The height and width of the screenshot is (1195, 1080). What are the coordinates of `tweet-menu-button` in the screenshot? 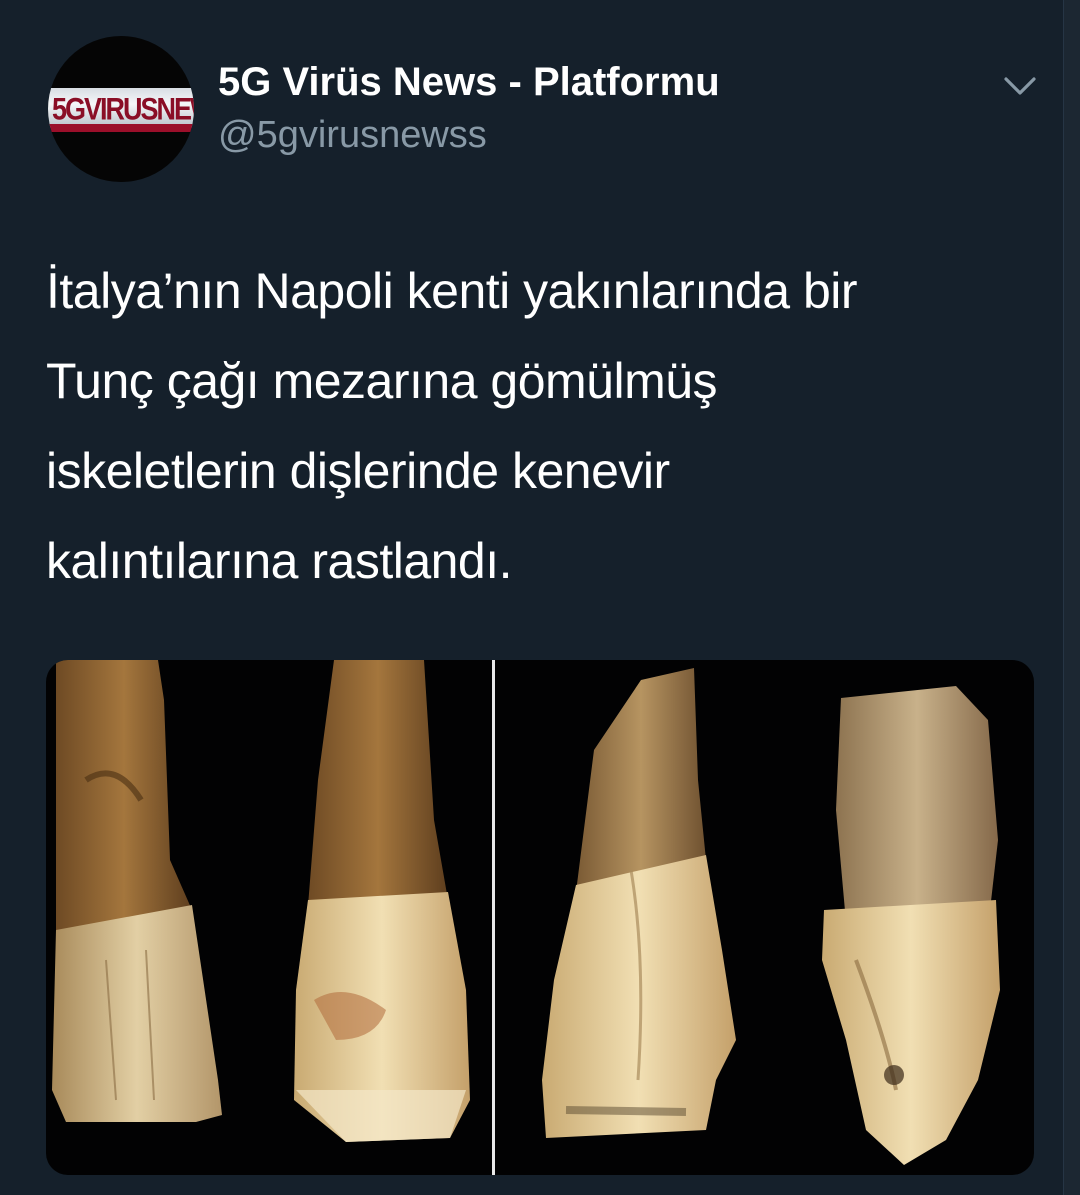 It's located at (1020, 86).